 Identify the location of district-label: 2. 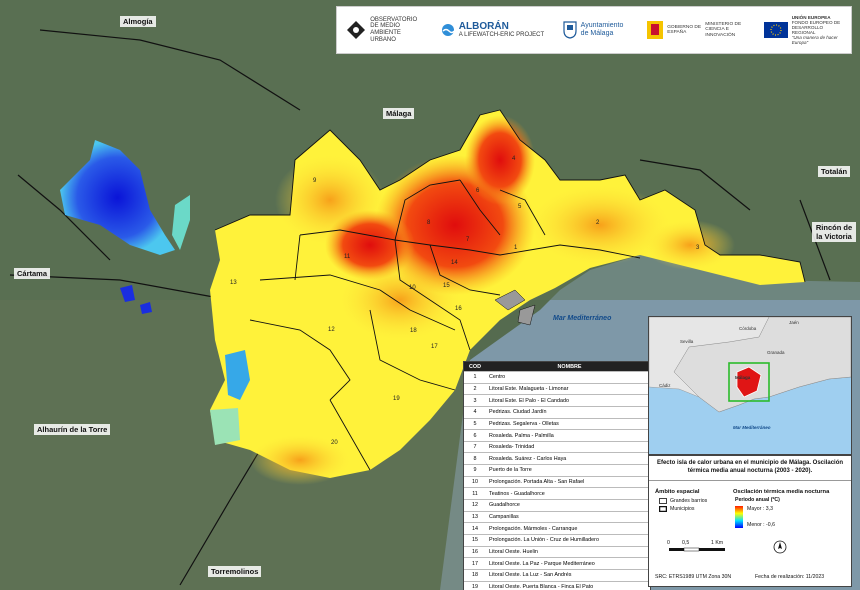
(598, 223).